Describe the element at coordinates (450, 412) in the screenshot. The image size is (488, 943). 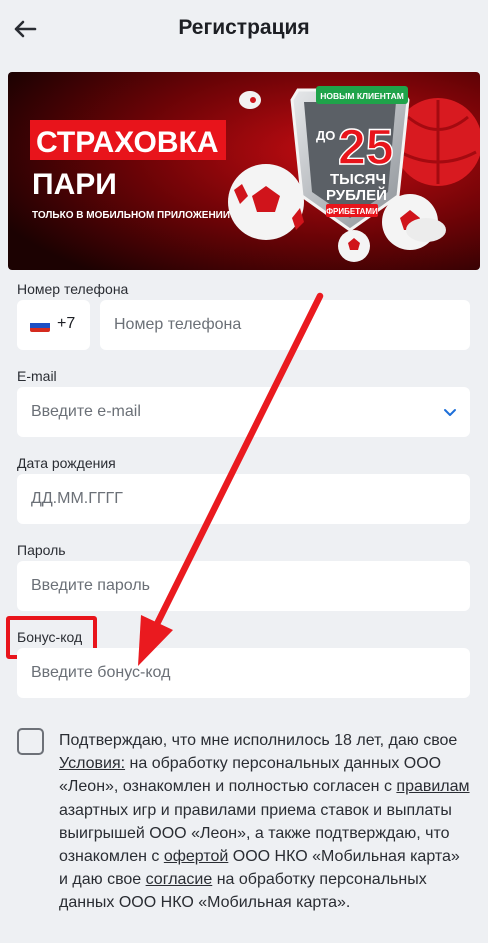
I see `chevron-down-icon` at that location.